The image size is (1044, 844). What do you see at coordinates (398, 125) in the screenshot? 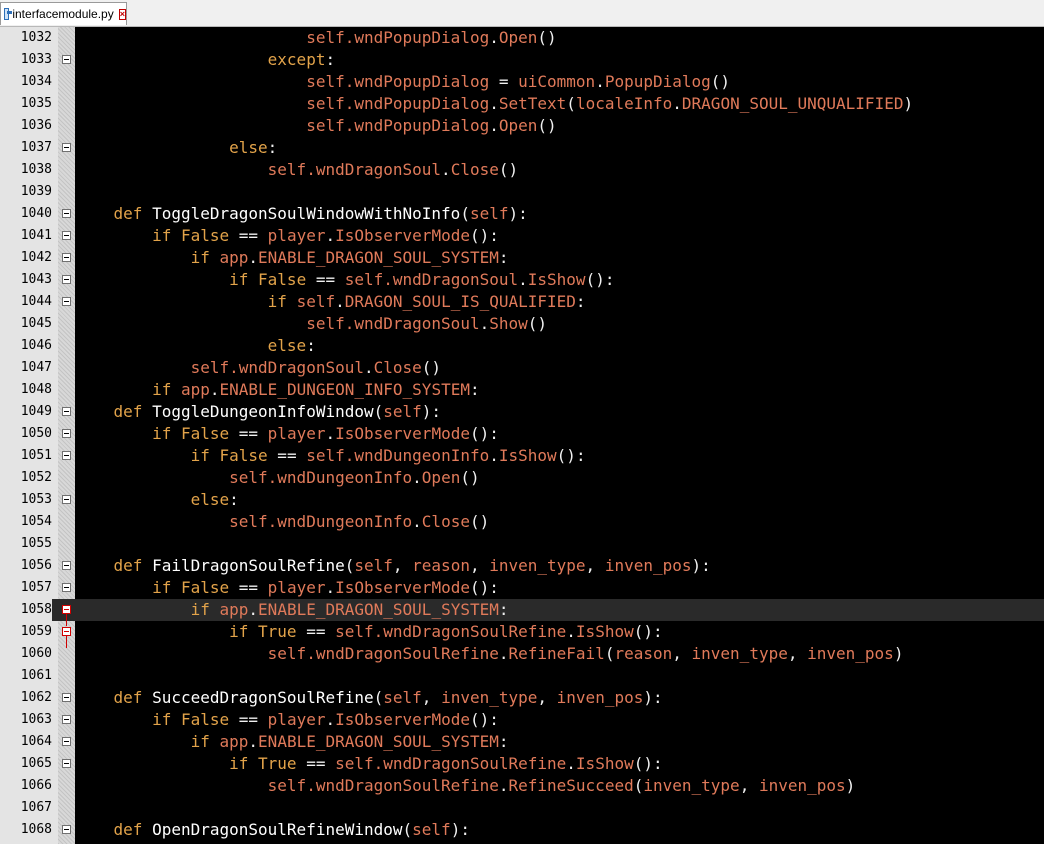
I see `code-token: self.wndPopupDialog` at bounding box center [398, 125].